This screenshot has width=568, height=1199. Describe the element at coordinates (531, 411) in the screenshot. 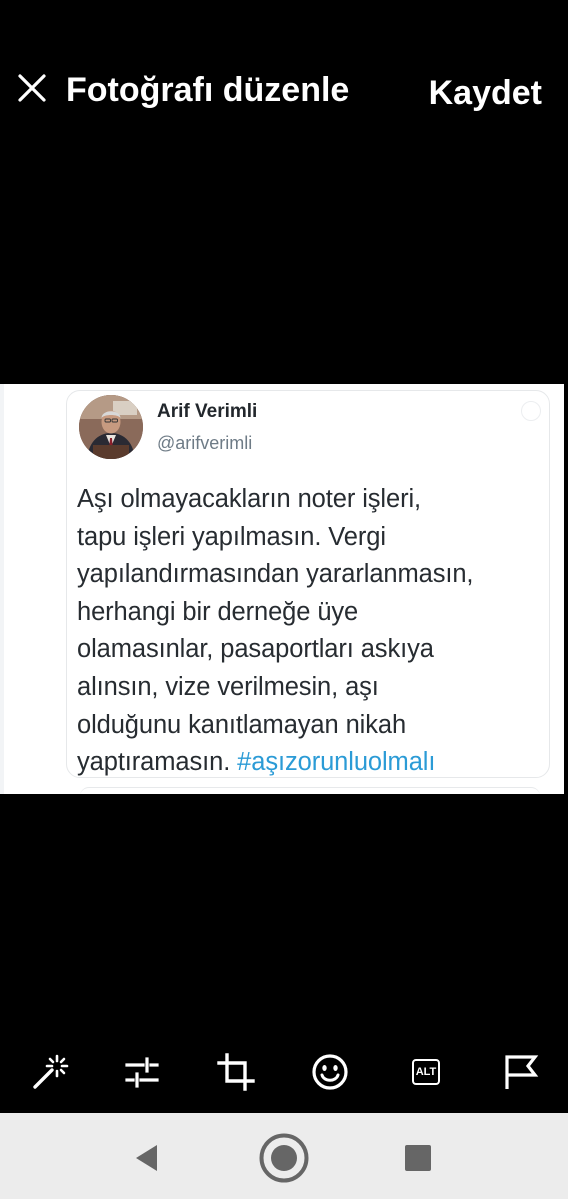

I see `tweet-corner-mark` at that location.